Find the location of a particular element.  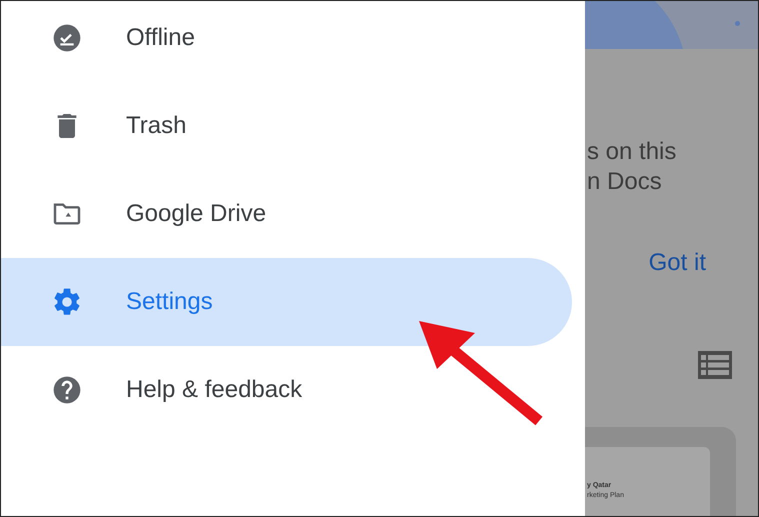

menu-item: Trash is located at coordinates (286, 126).